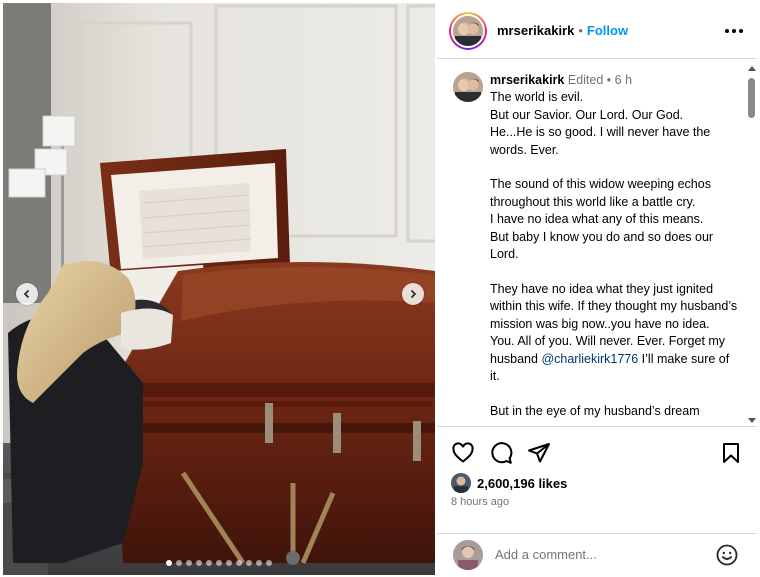  I want to click on chevron-right-icon, so click(413, 294).